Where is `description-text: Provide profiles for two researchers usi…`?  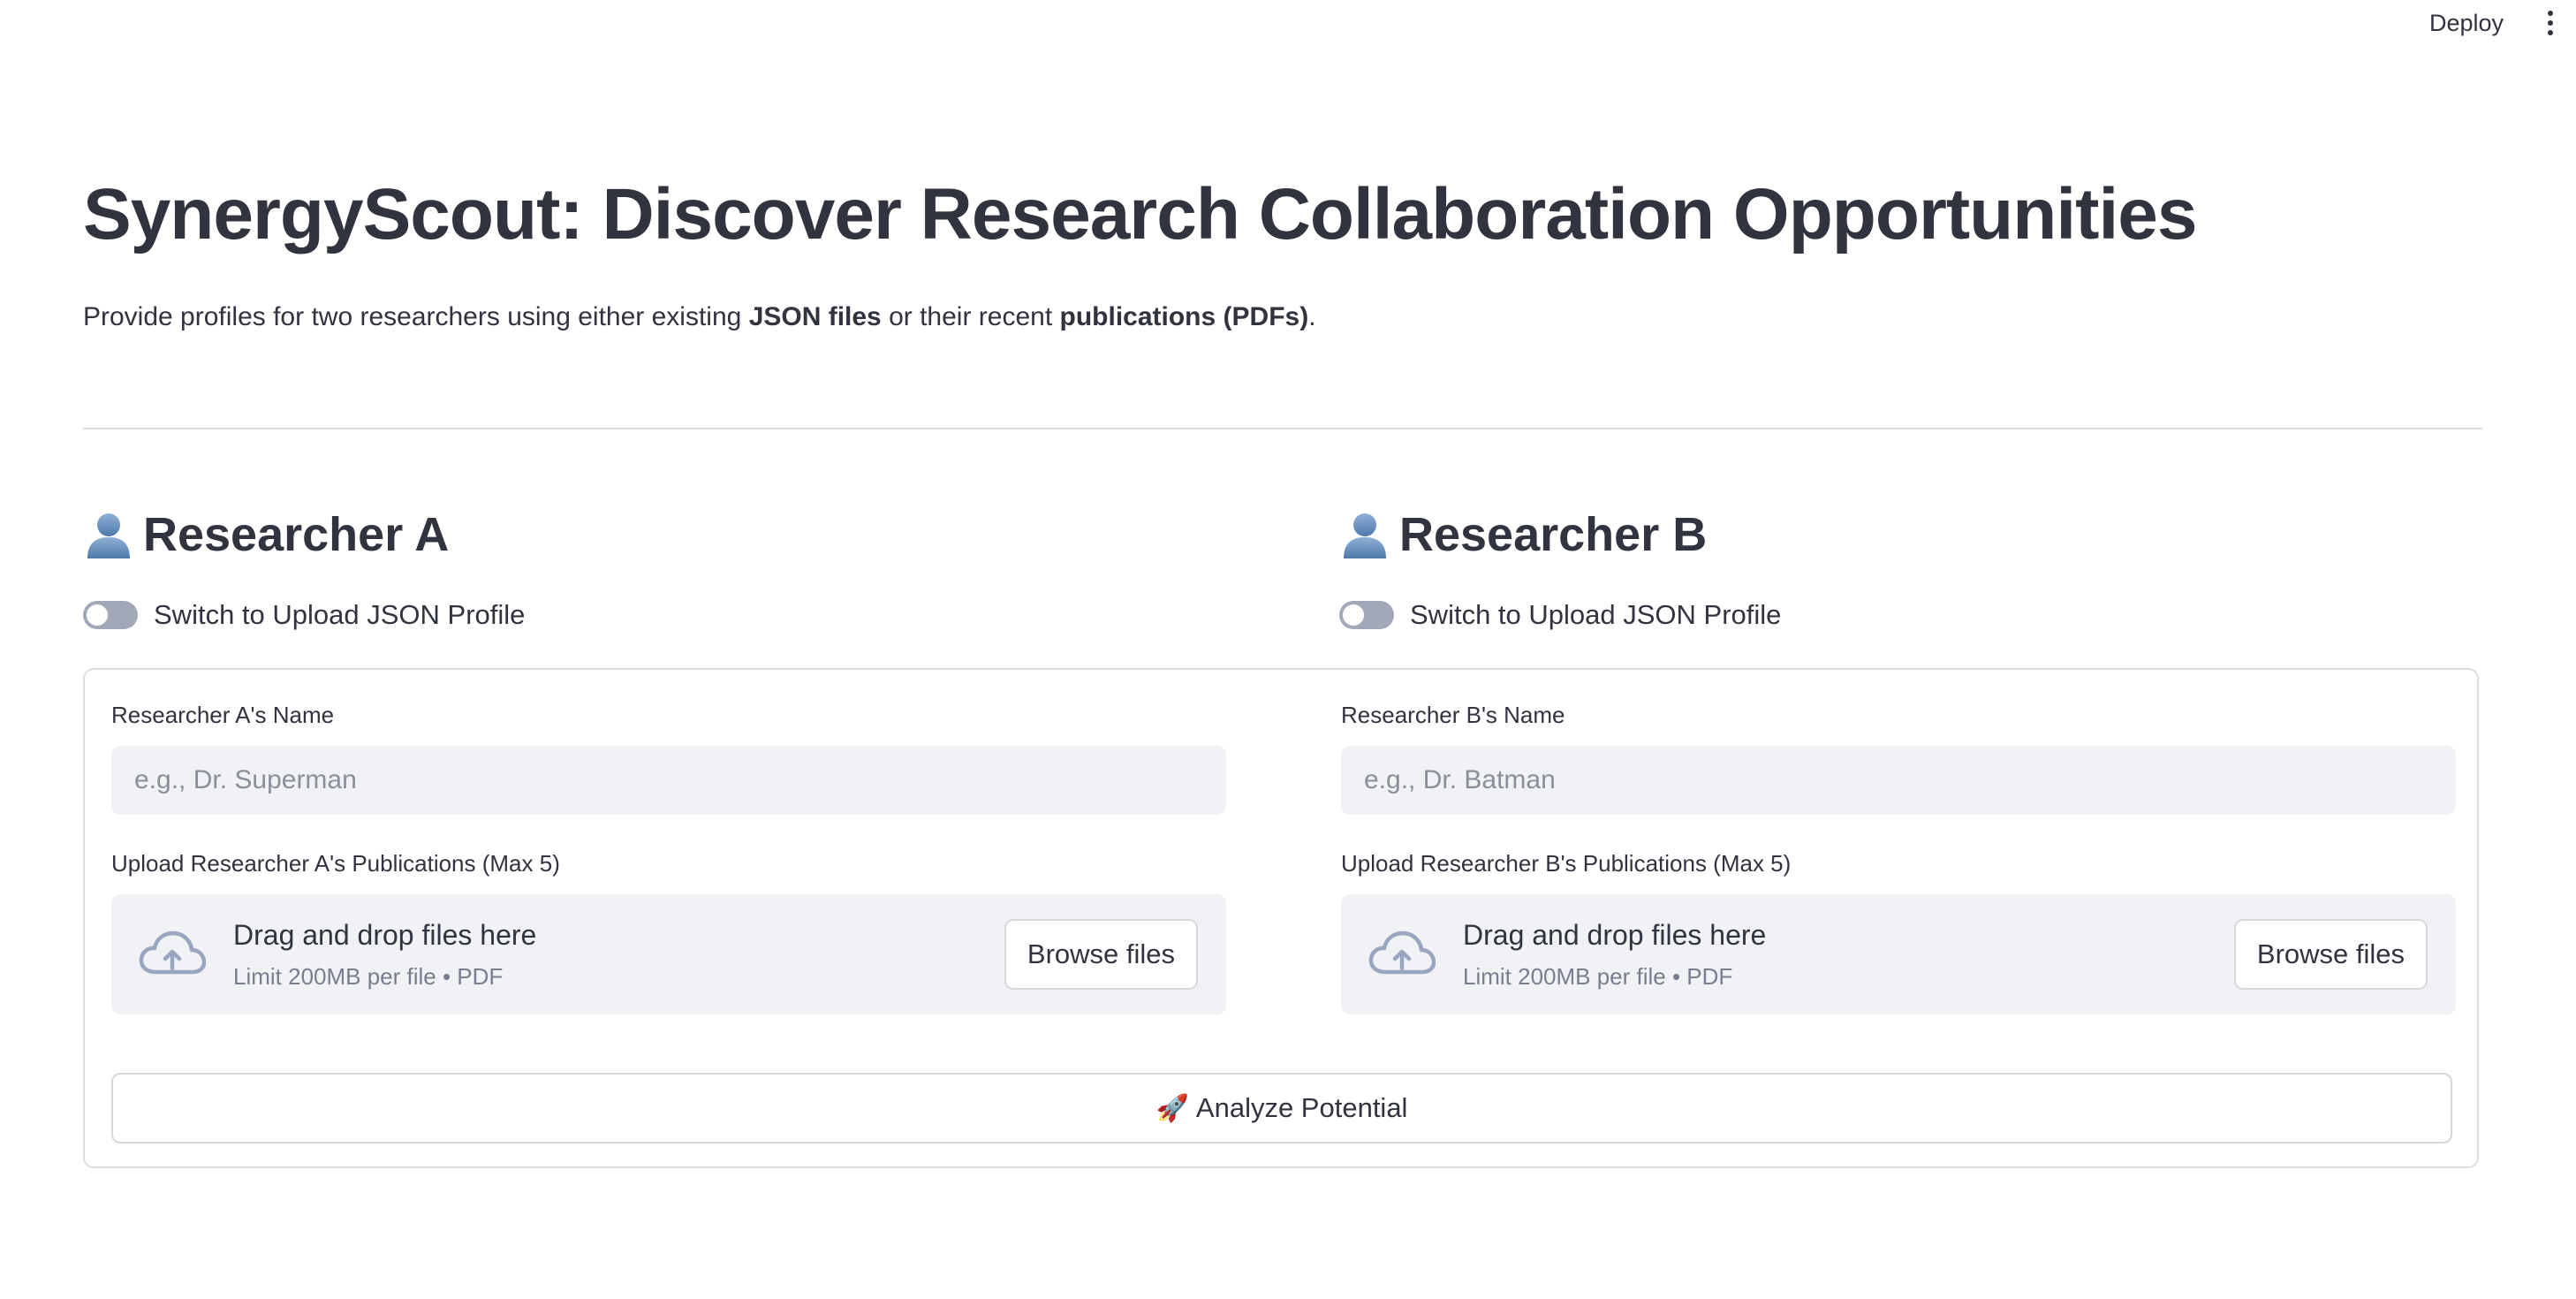
description-text: Provide profiles for two researchers usi… is located at coordinates (416, 316).